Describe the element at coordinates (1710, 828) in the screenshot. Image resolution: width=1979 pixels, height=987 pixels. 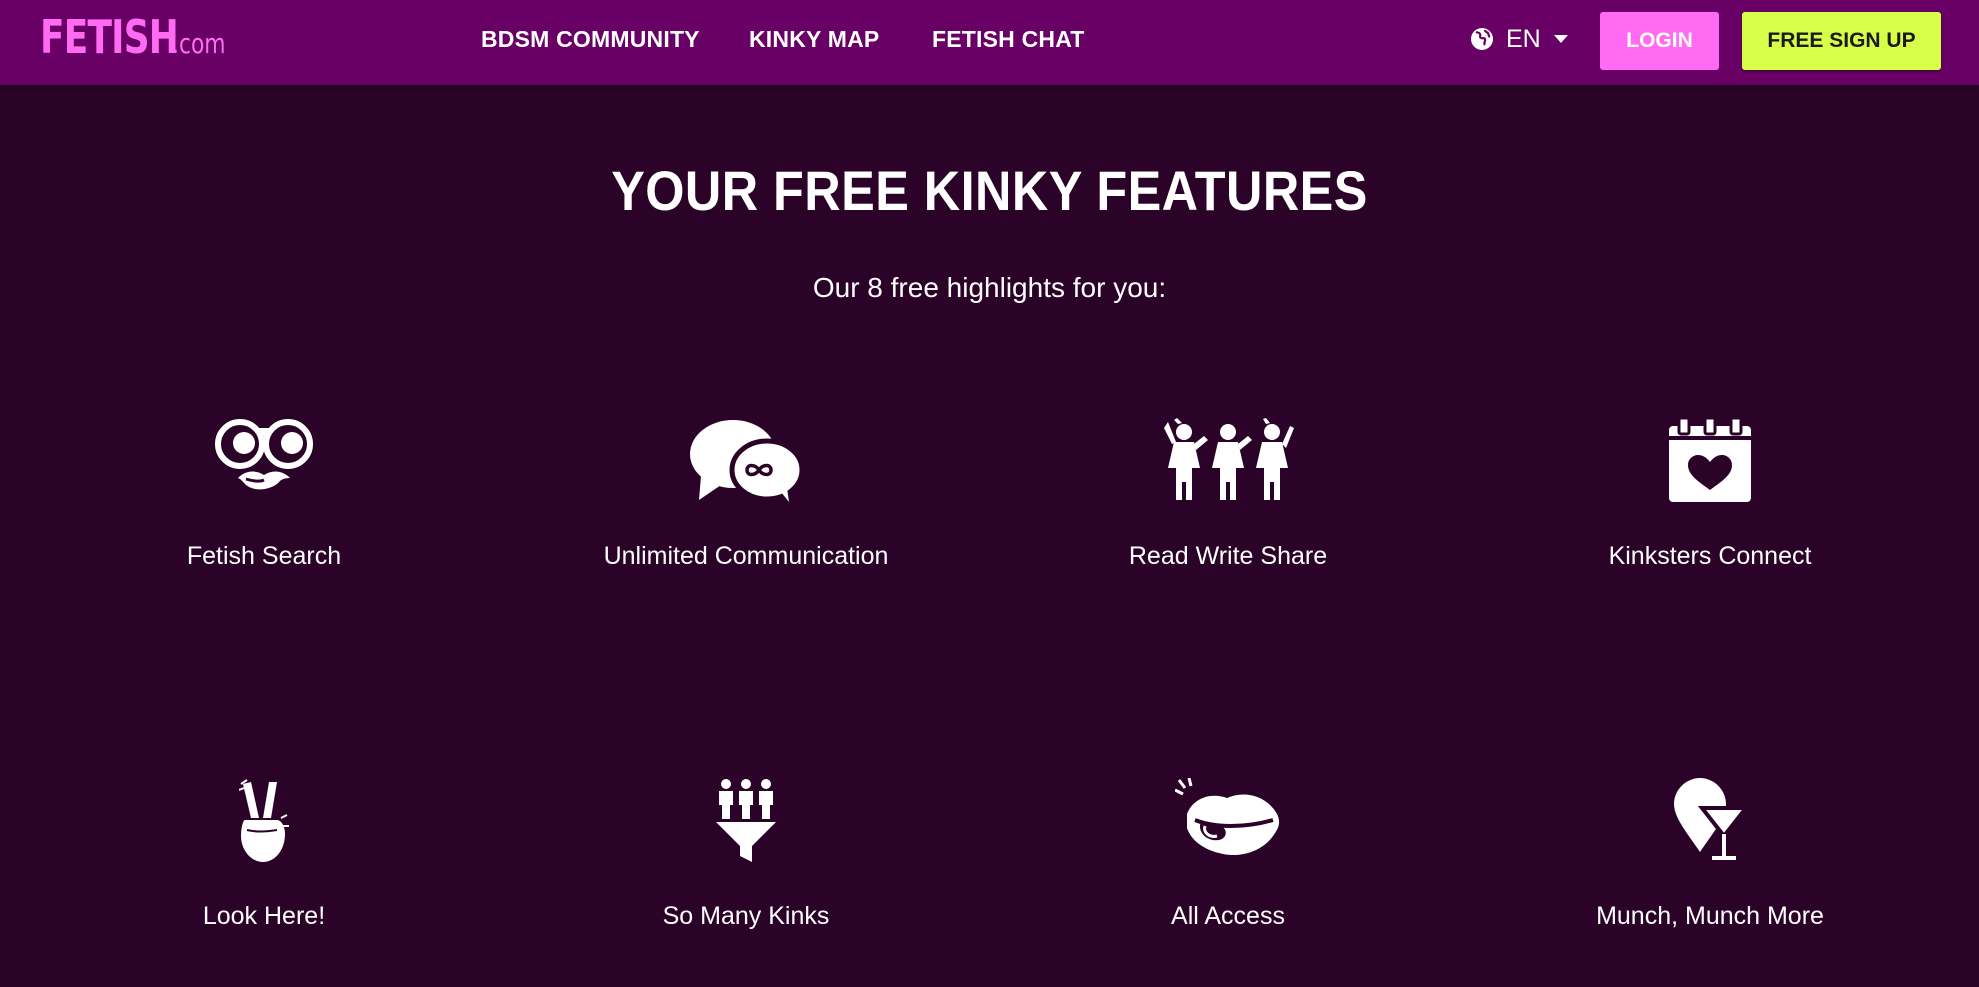
I see `location-cocktail-icon` at that location.